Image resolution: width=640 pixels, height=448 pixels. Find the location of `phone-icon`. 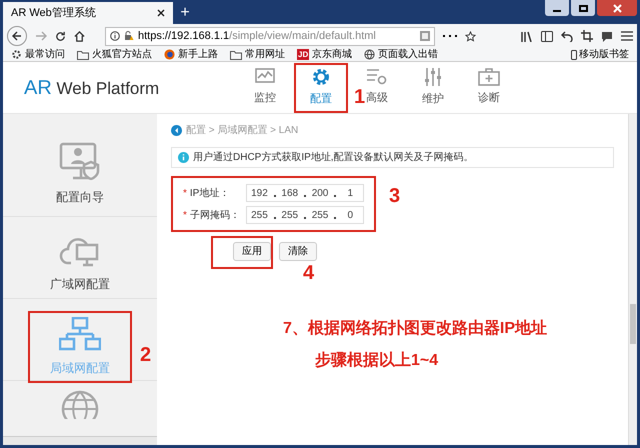

phone-icon is located at coordinates (574, 55).